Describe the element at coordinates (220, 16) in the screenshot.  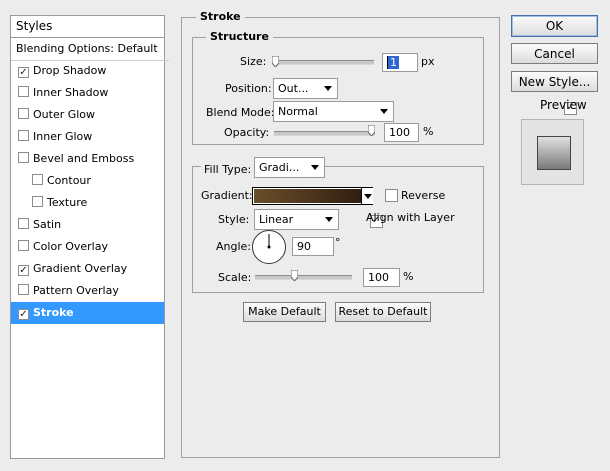
I see `stroke-section-title: Stroke` at that location.